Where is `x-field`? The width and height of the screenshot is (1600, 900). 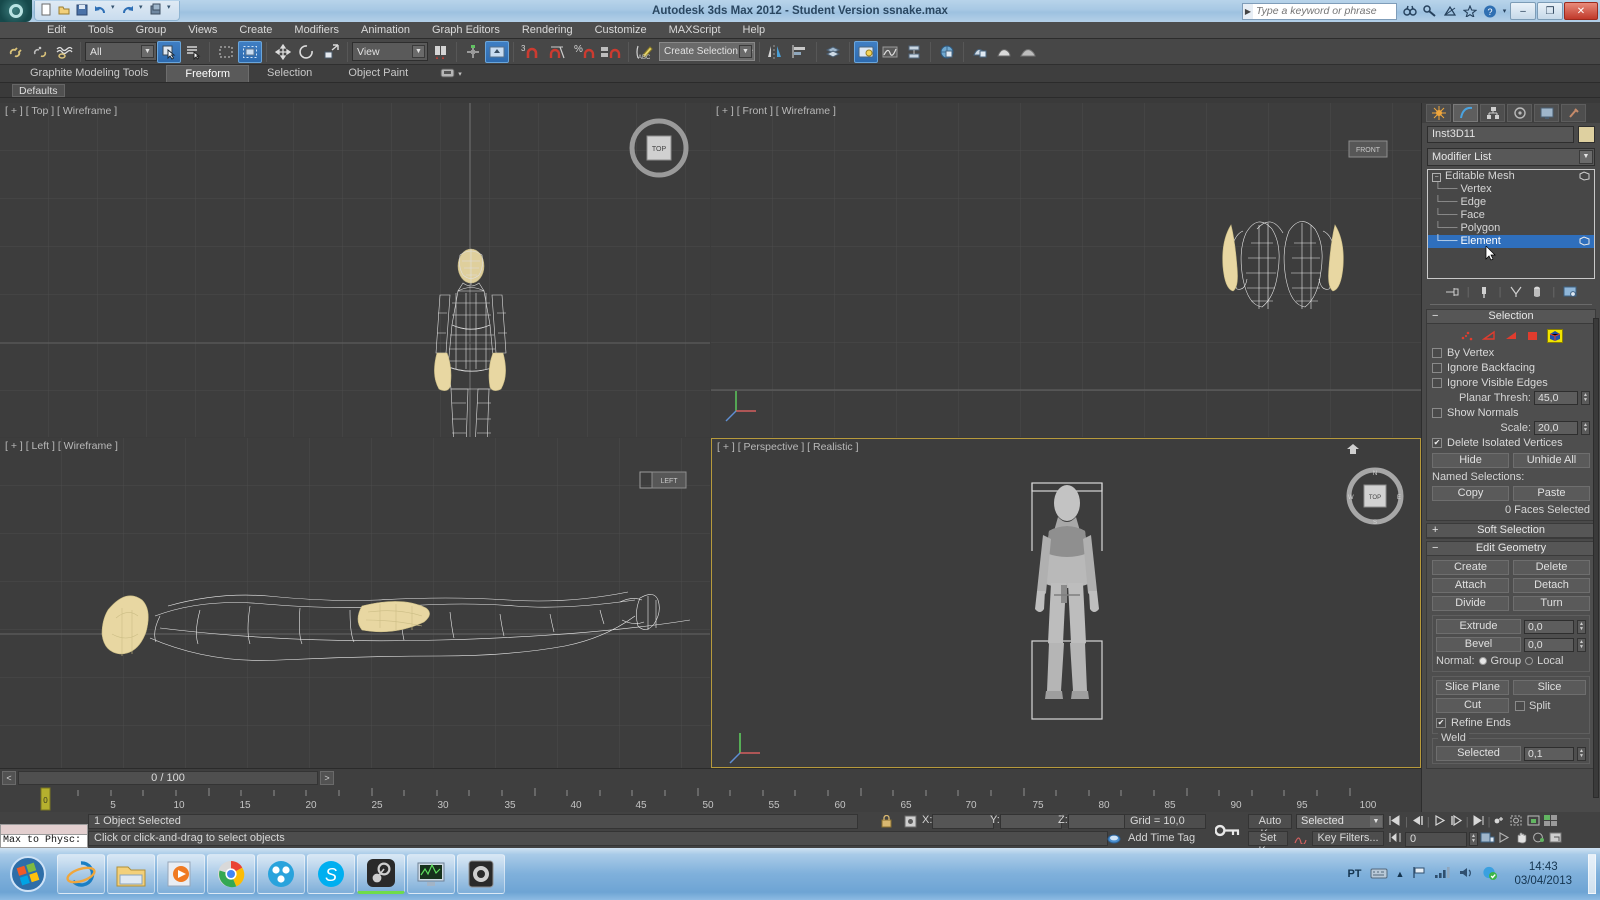
x-field is located at coordinates (963, 821).